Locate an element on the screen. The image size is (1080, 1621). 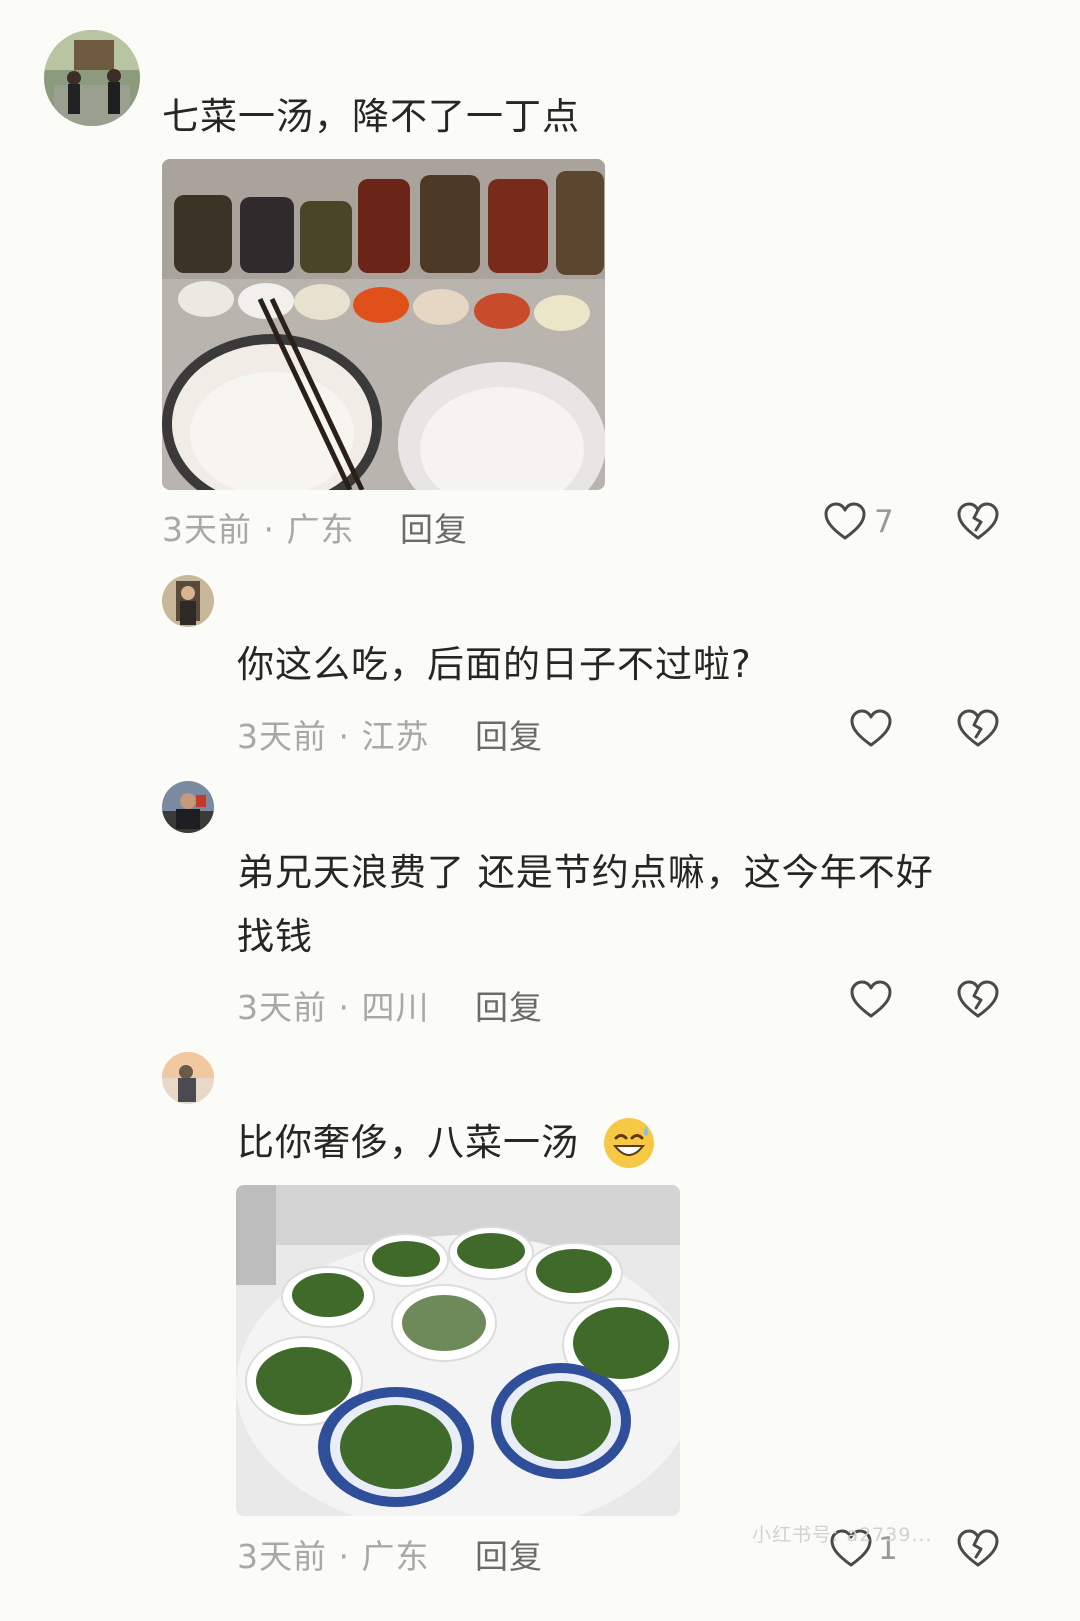
comment-text: 你这么吃，后面的日子不过啦? is located at coordinates (494, 664).